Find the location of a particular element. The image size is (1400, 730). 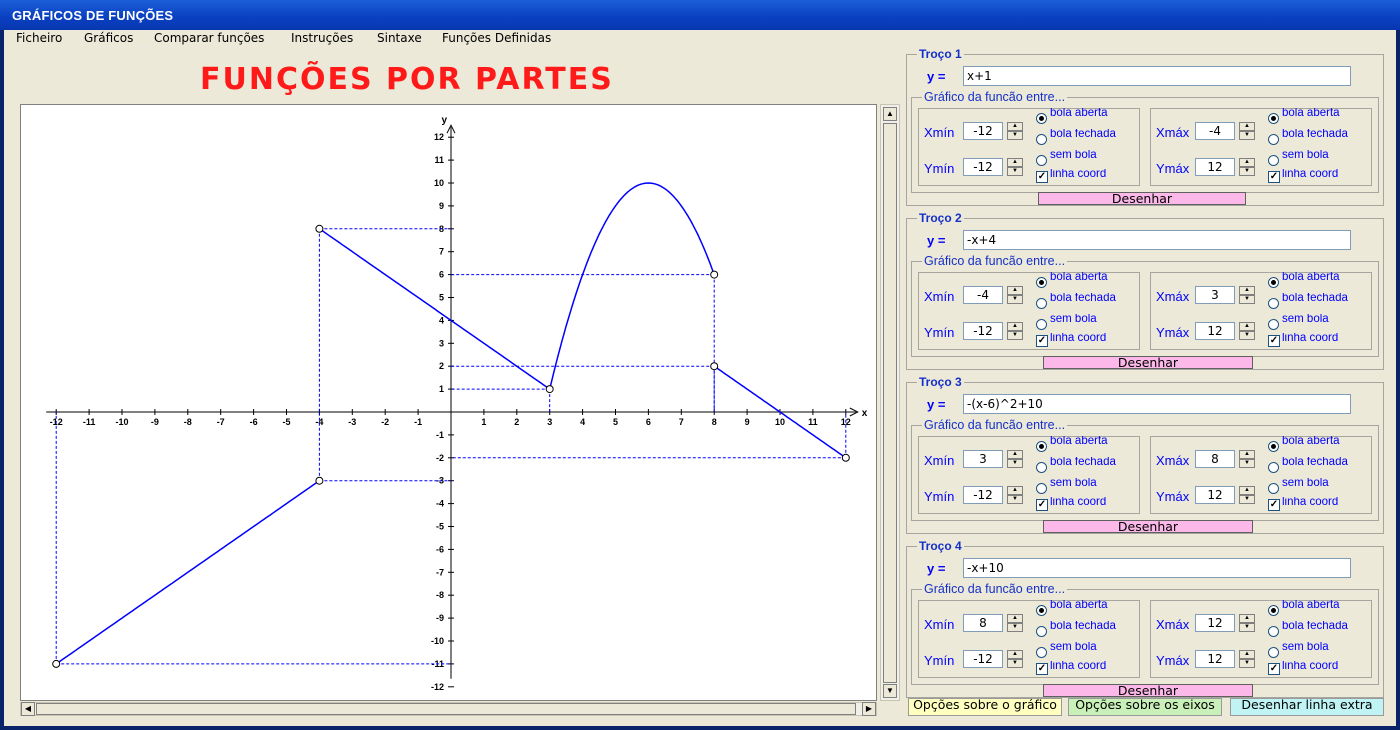

draw-button-3: Desenhar is located at coordinates (1148, 526).